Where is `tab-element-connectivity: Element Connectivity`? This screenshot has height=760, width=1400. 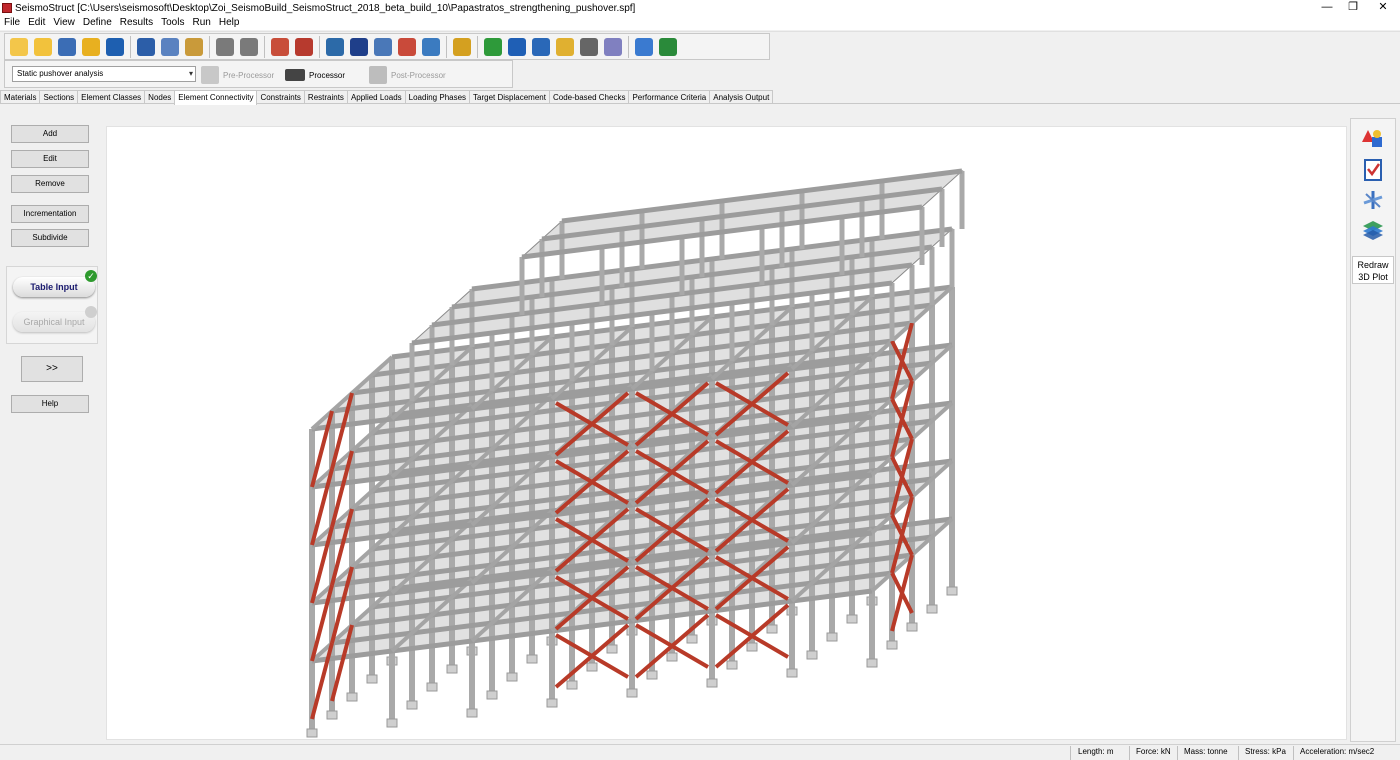 tab-element-connectivity: Element Connectivity is located at coordinates (216, 97).